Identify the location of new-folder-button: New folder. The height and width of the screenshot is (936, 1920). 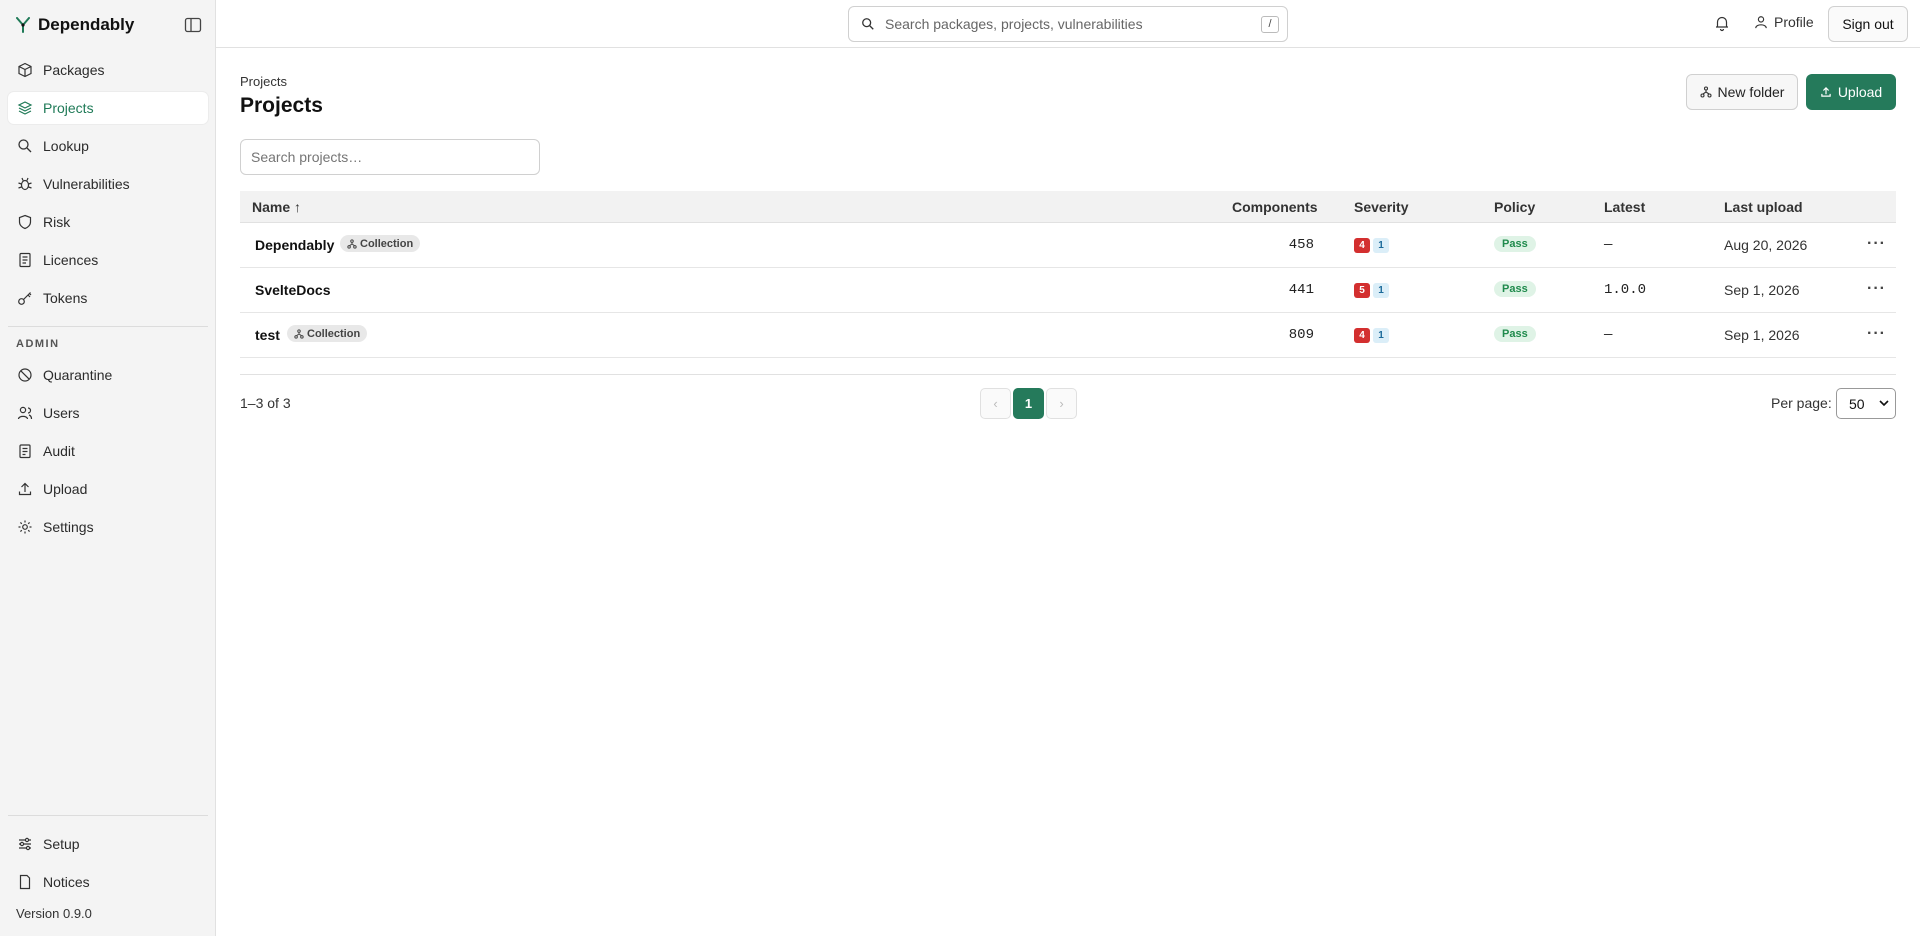
(1742, 92).